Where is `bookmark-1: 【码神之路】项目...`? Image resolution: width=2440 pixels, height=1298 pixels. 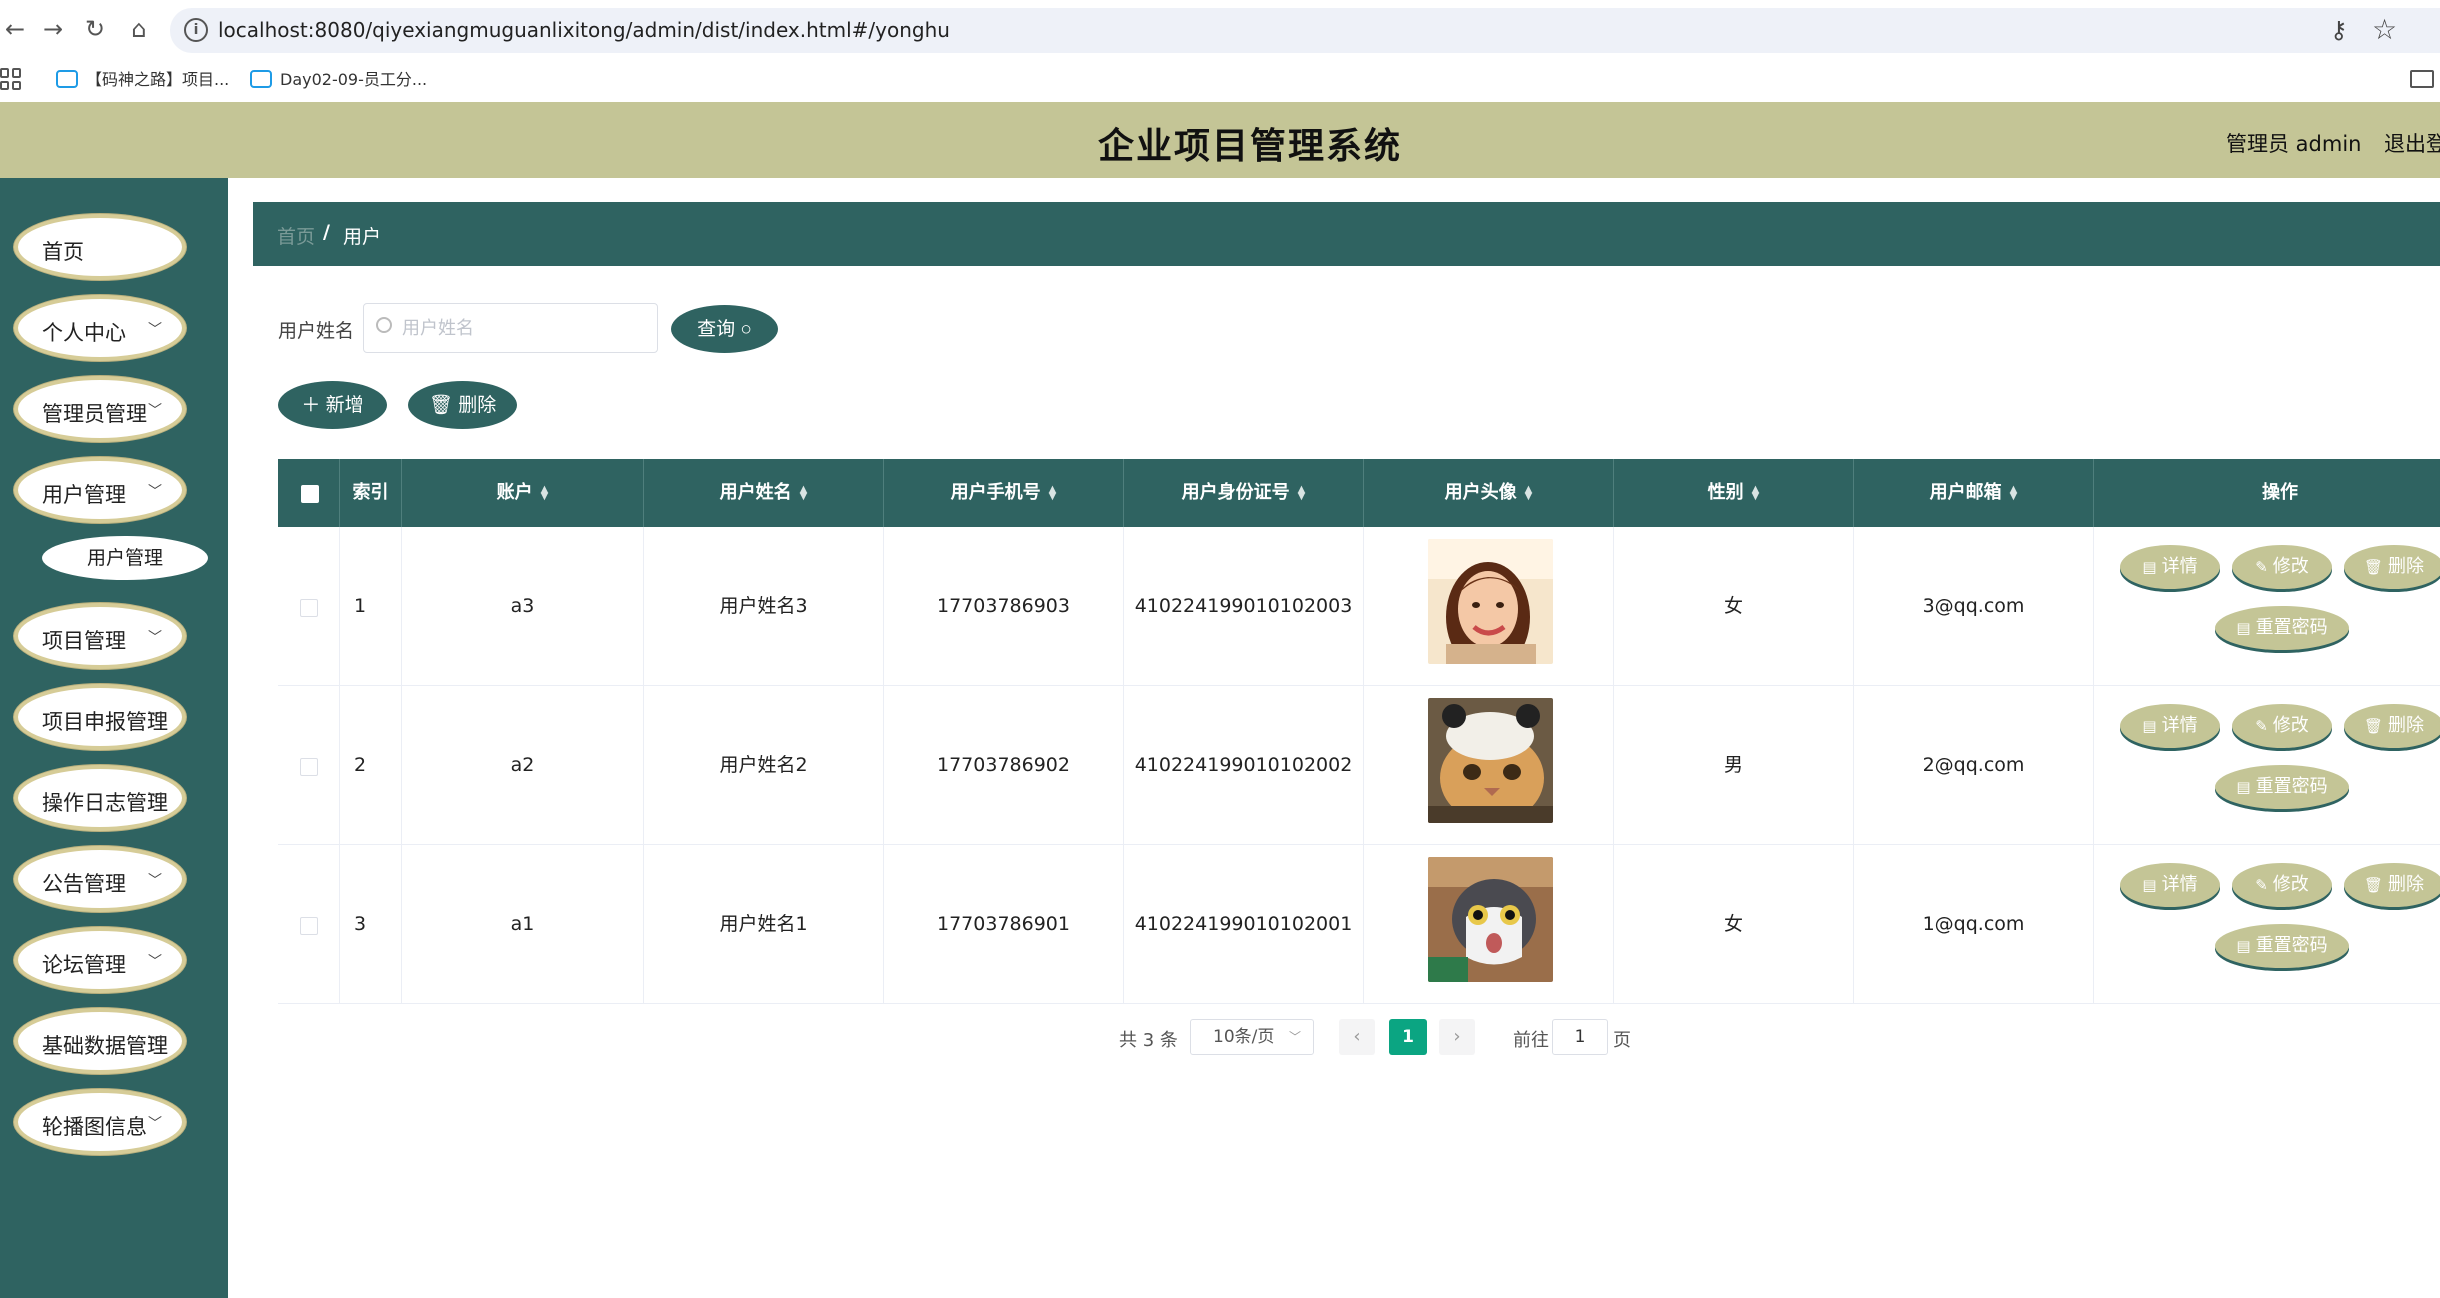 bookmark-1: 【码神之路】项目... is located at coordinates (142, 78).